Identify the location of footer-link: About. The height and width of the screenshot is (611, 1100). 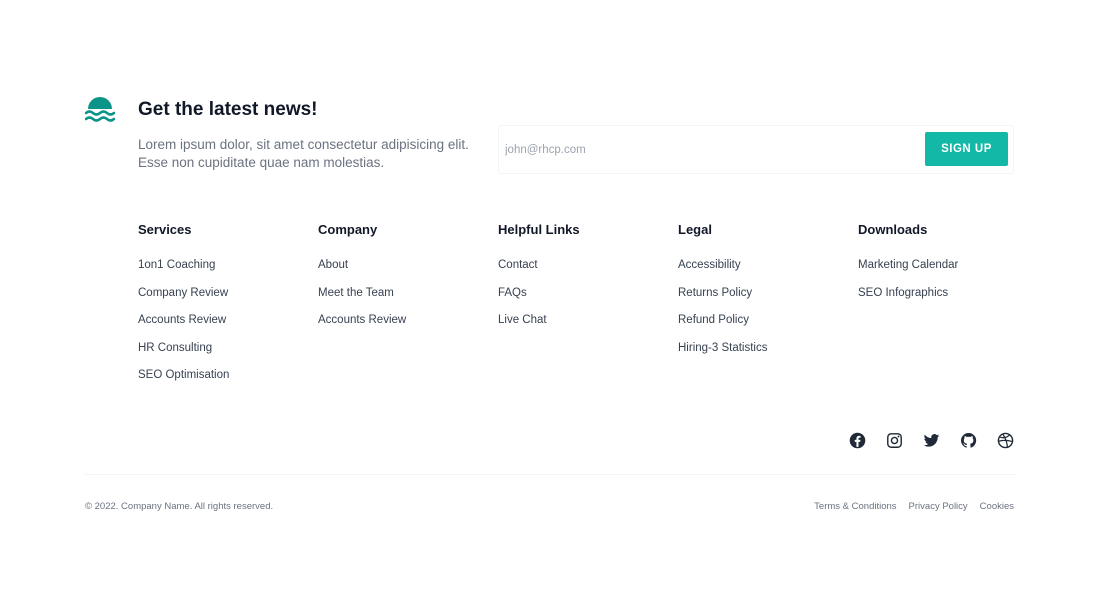
(333, 265).